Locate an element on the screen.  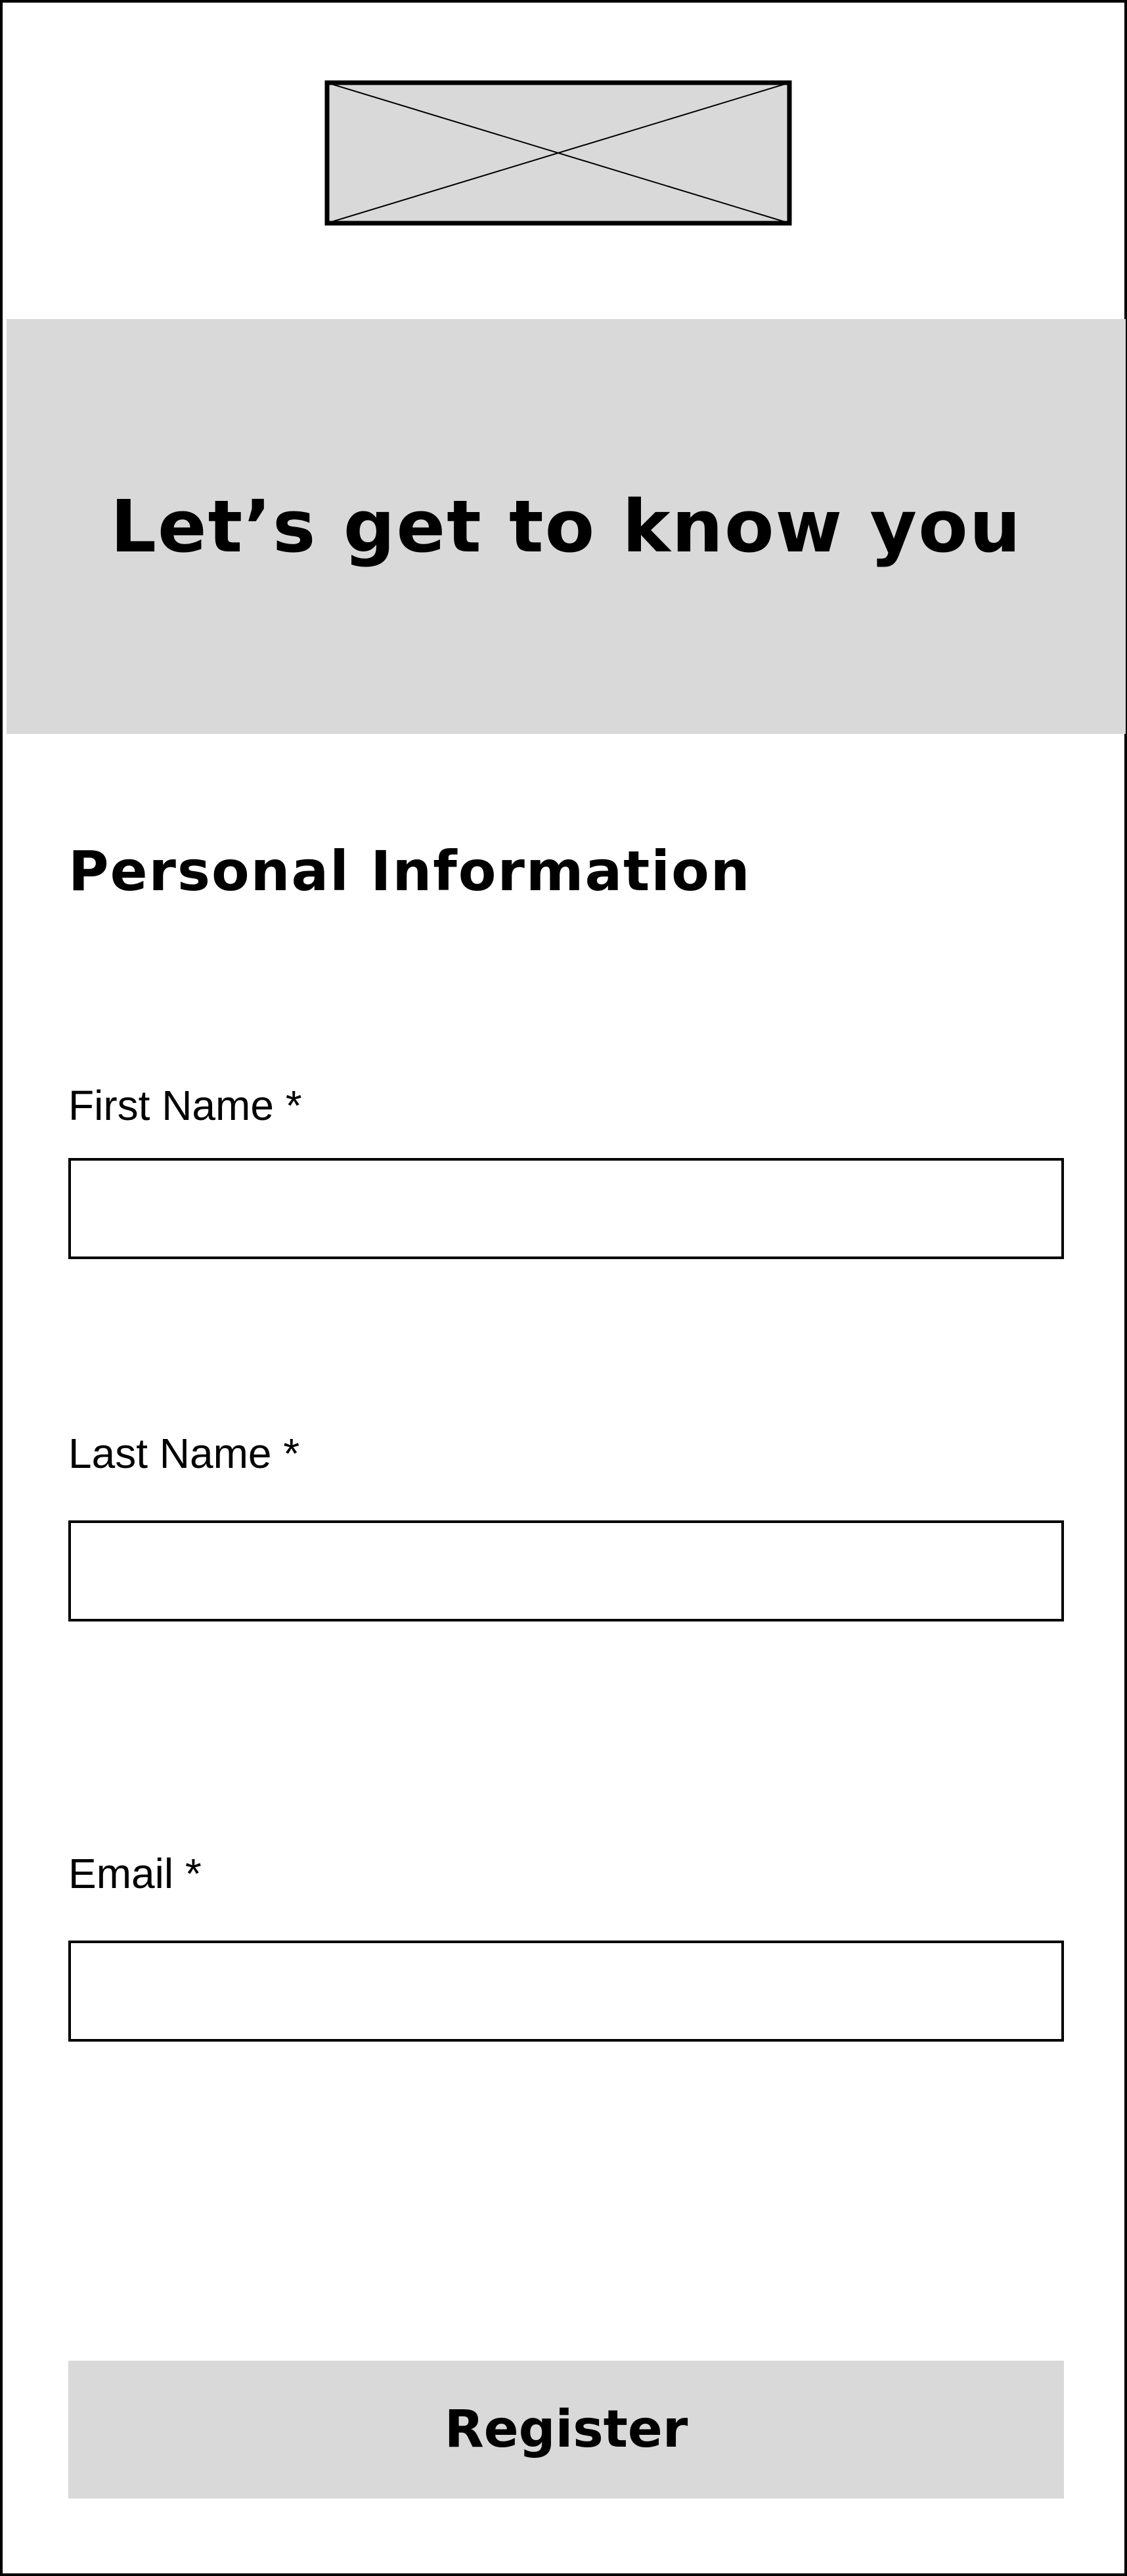
first-name-label: First Name * is located at coordinates (185, 1105).